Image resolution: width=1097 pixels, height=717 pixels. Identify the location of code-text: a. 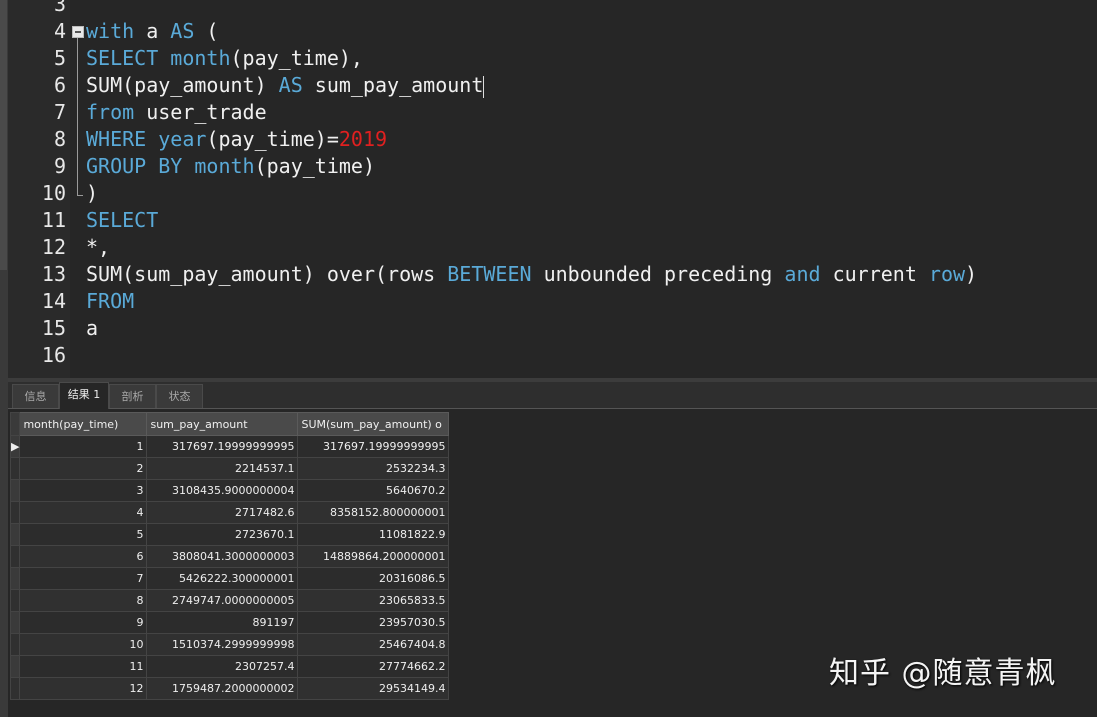
(92, 328).